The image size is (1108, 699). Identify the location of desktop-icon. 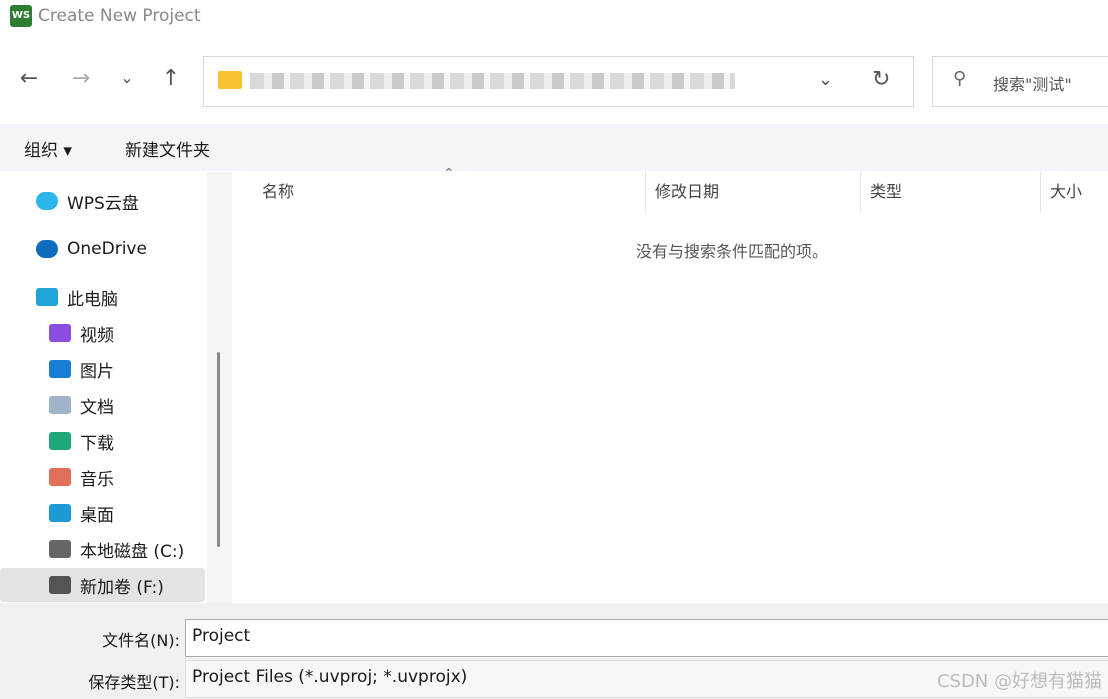
(60, 513).